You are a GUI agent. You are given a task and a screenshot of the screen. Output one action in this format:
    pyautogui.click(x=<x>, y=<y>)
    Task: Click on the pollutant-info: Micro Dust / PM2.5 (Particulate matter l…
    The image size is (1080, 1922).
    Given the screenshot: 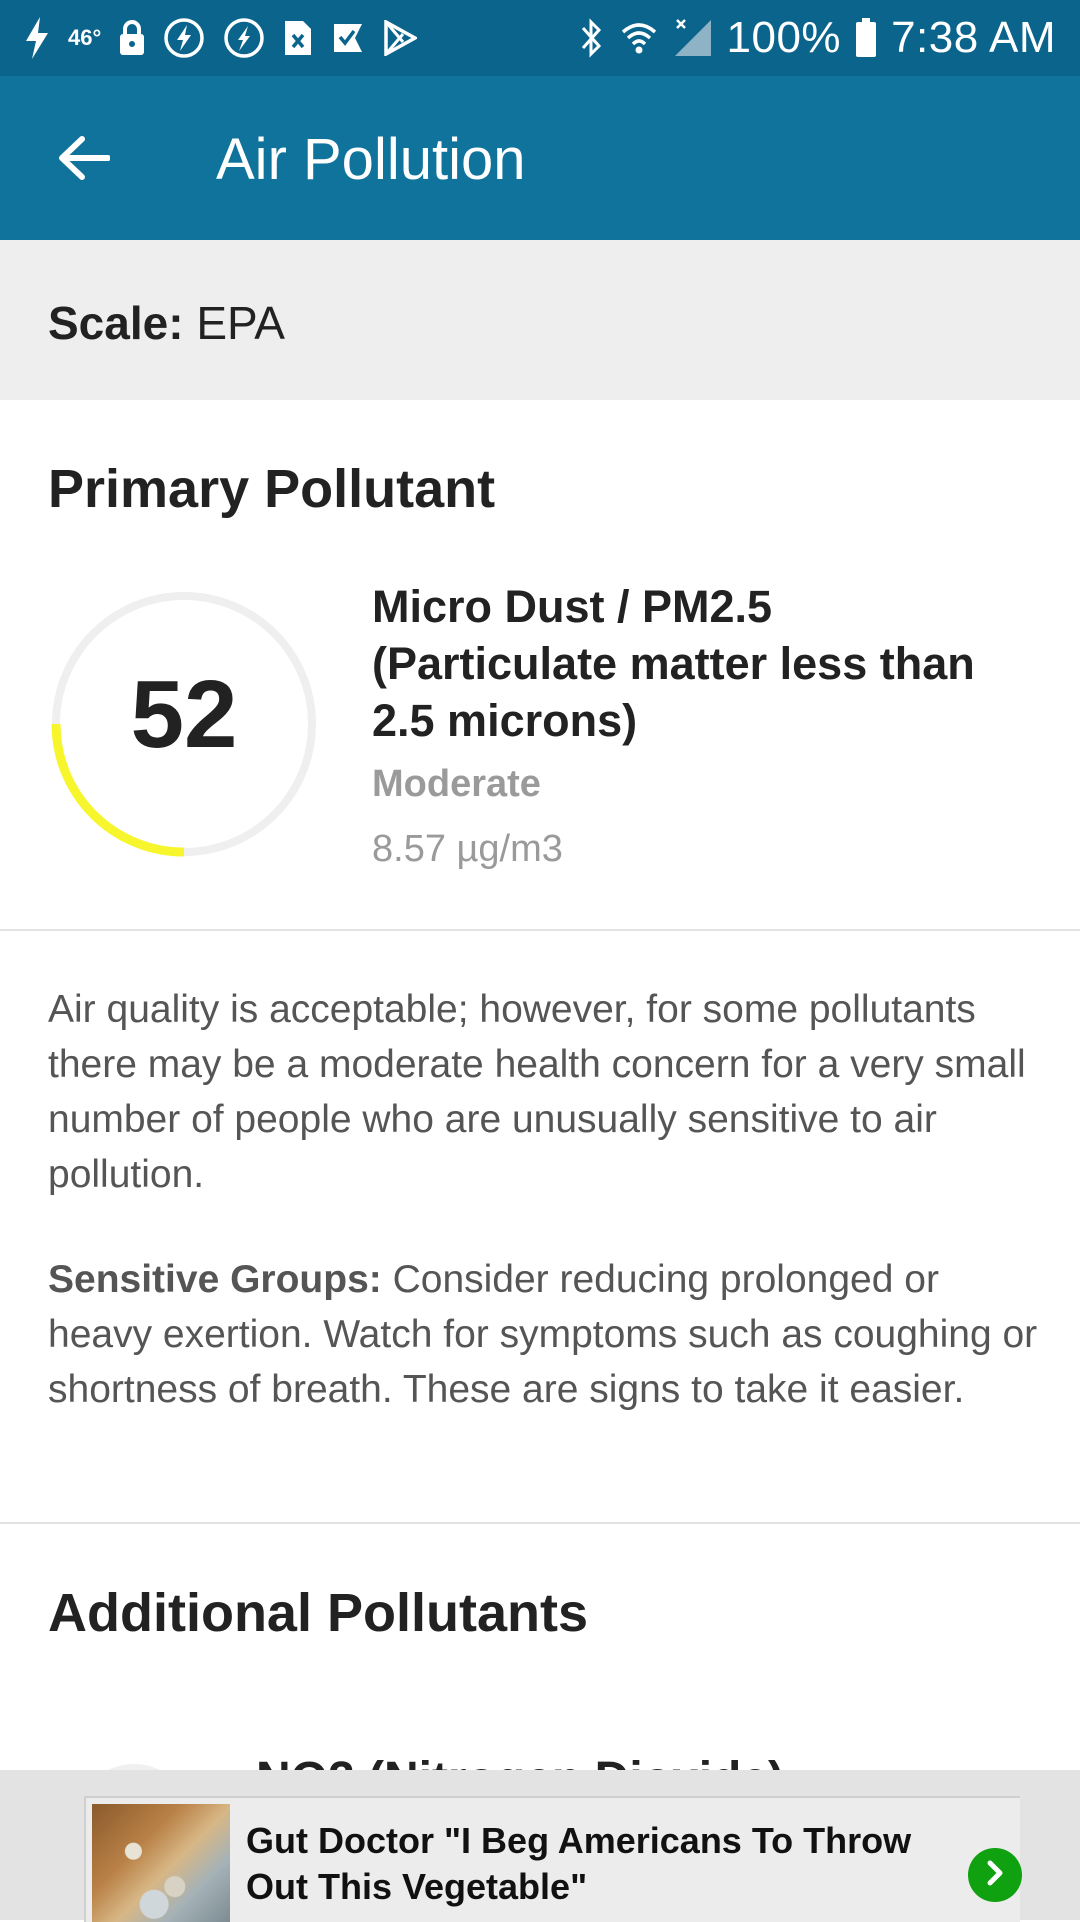 What is the action you would take?
    pyautogui.click(x=697, y=724)
    